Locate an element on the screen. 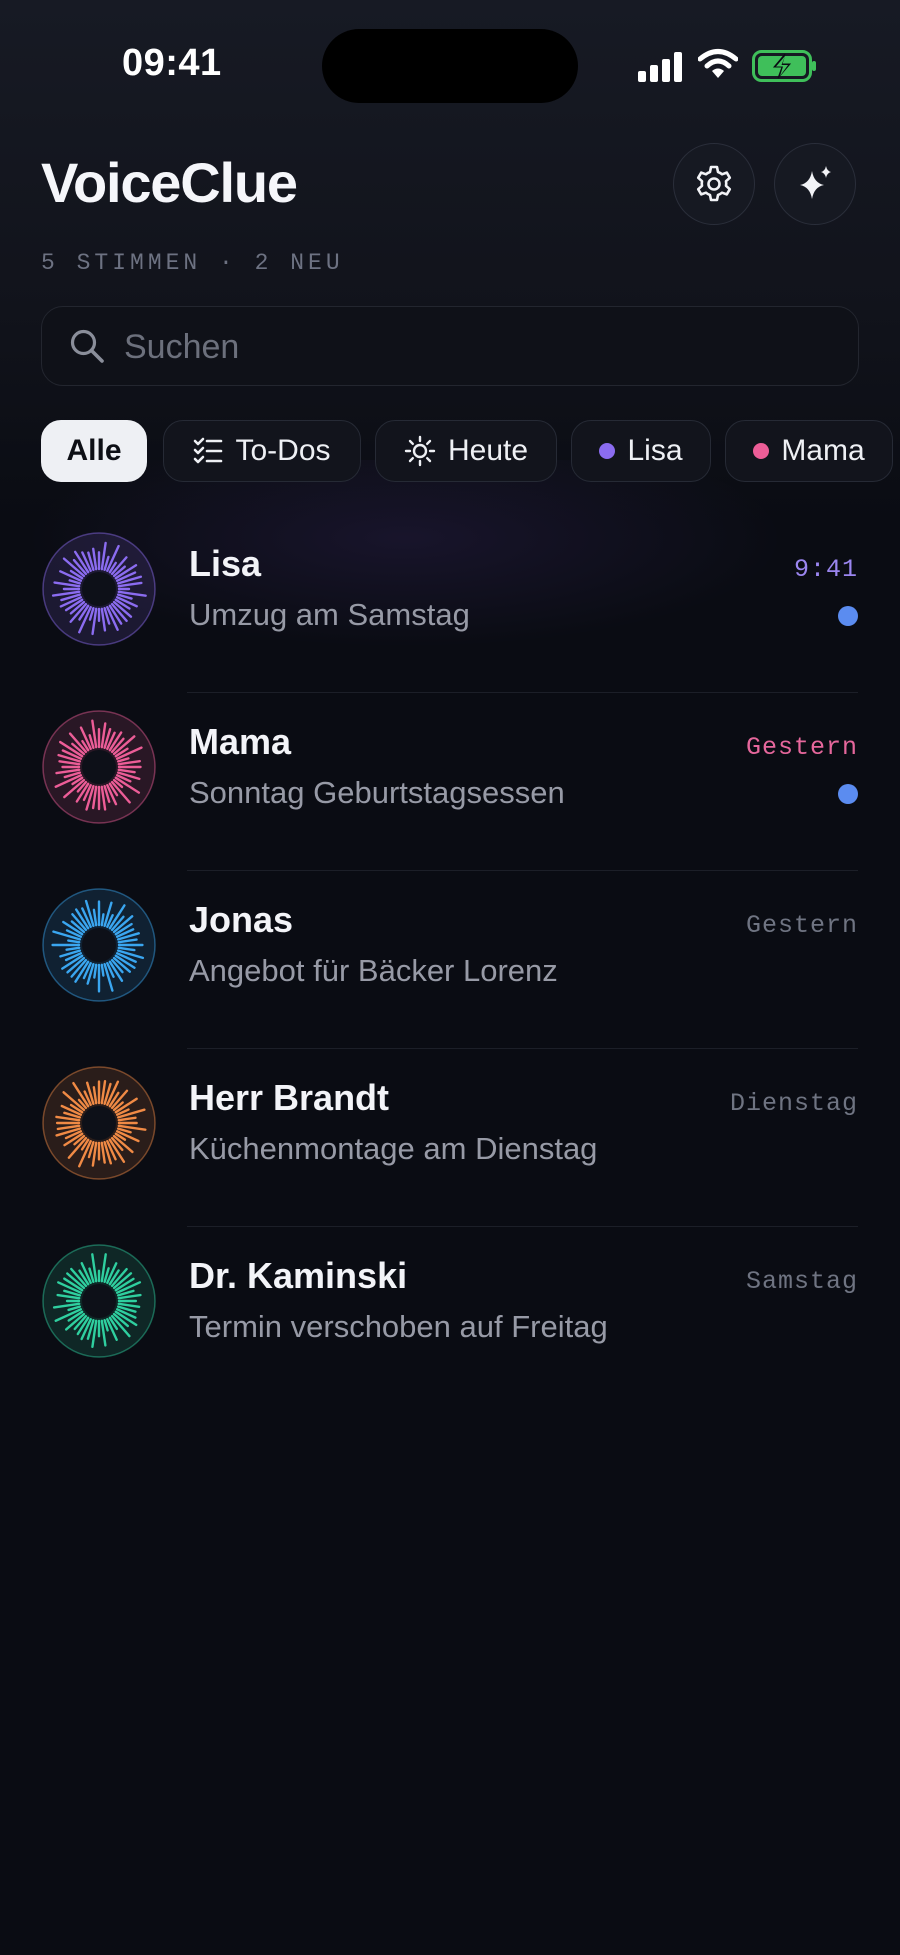 This screenshot has height=1955, width=900. contact-name: Lisa is located at coordinates (225, 563).